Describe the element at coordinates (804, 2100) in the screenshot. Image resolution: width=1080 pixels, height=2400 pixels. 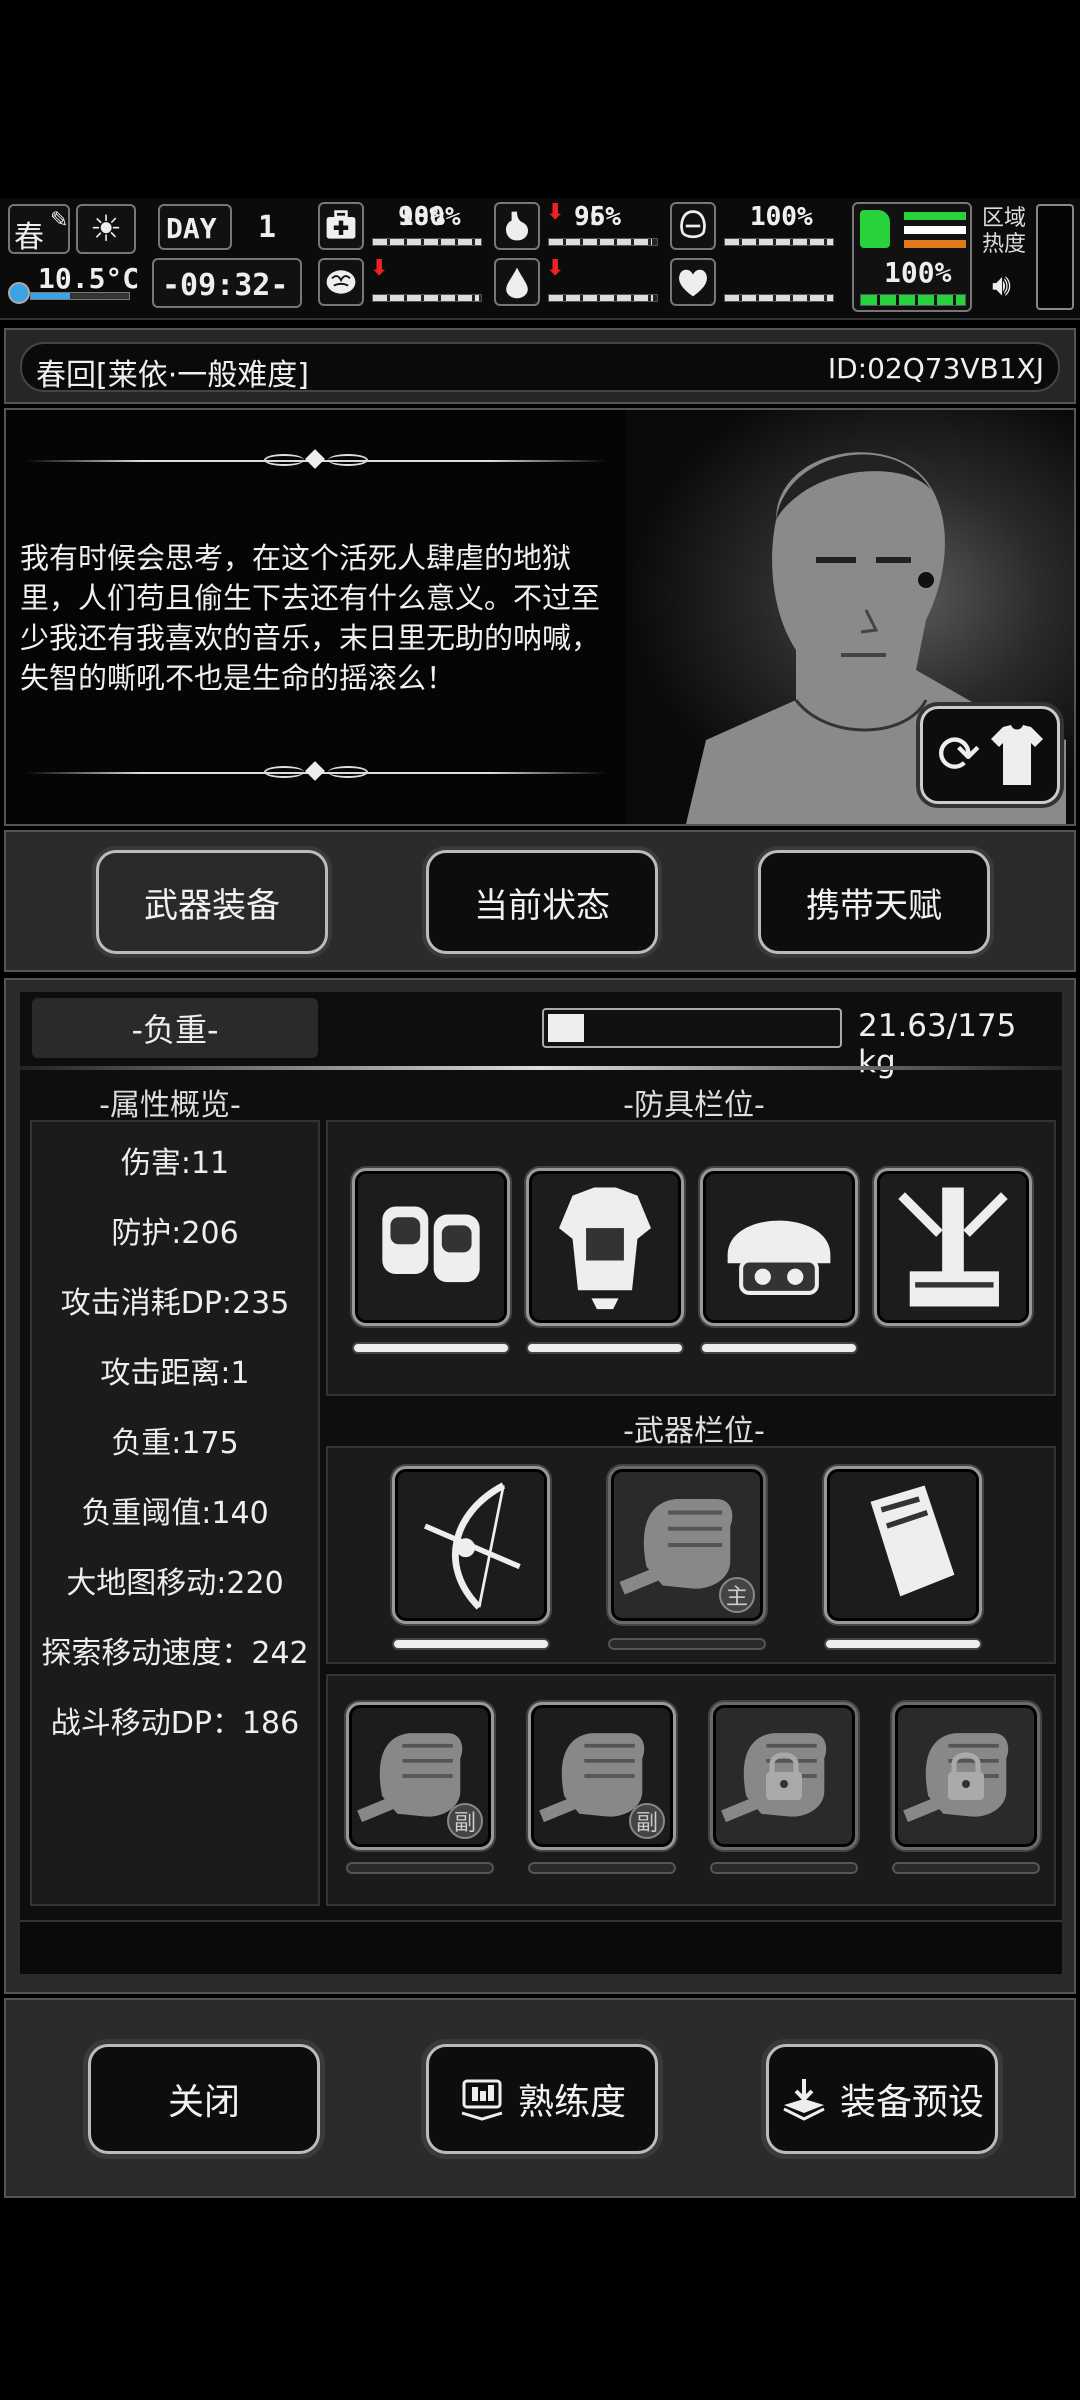
I see `preset-download-icon` at that location.